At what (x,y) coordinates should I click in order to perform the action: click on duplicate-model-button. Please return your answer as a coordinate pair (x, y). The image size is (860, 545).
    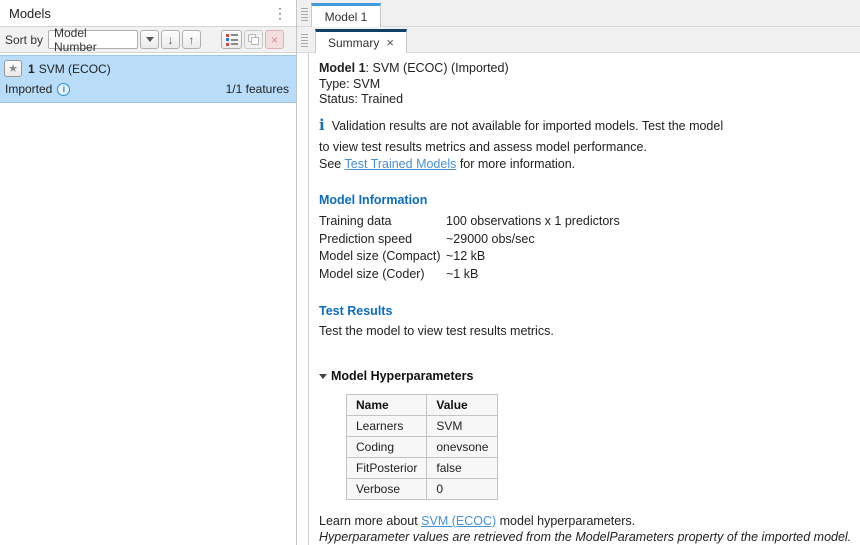
    Looking at the image, I should click on (254, 39).